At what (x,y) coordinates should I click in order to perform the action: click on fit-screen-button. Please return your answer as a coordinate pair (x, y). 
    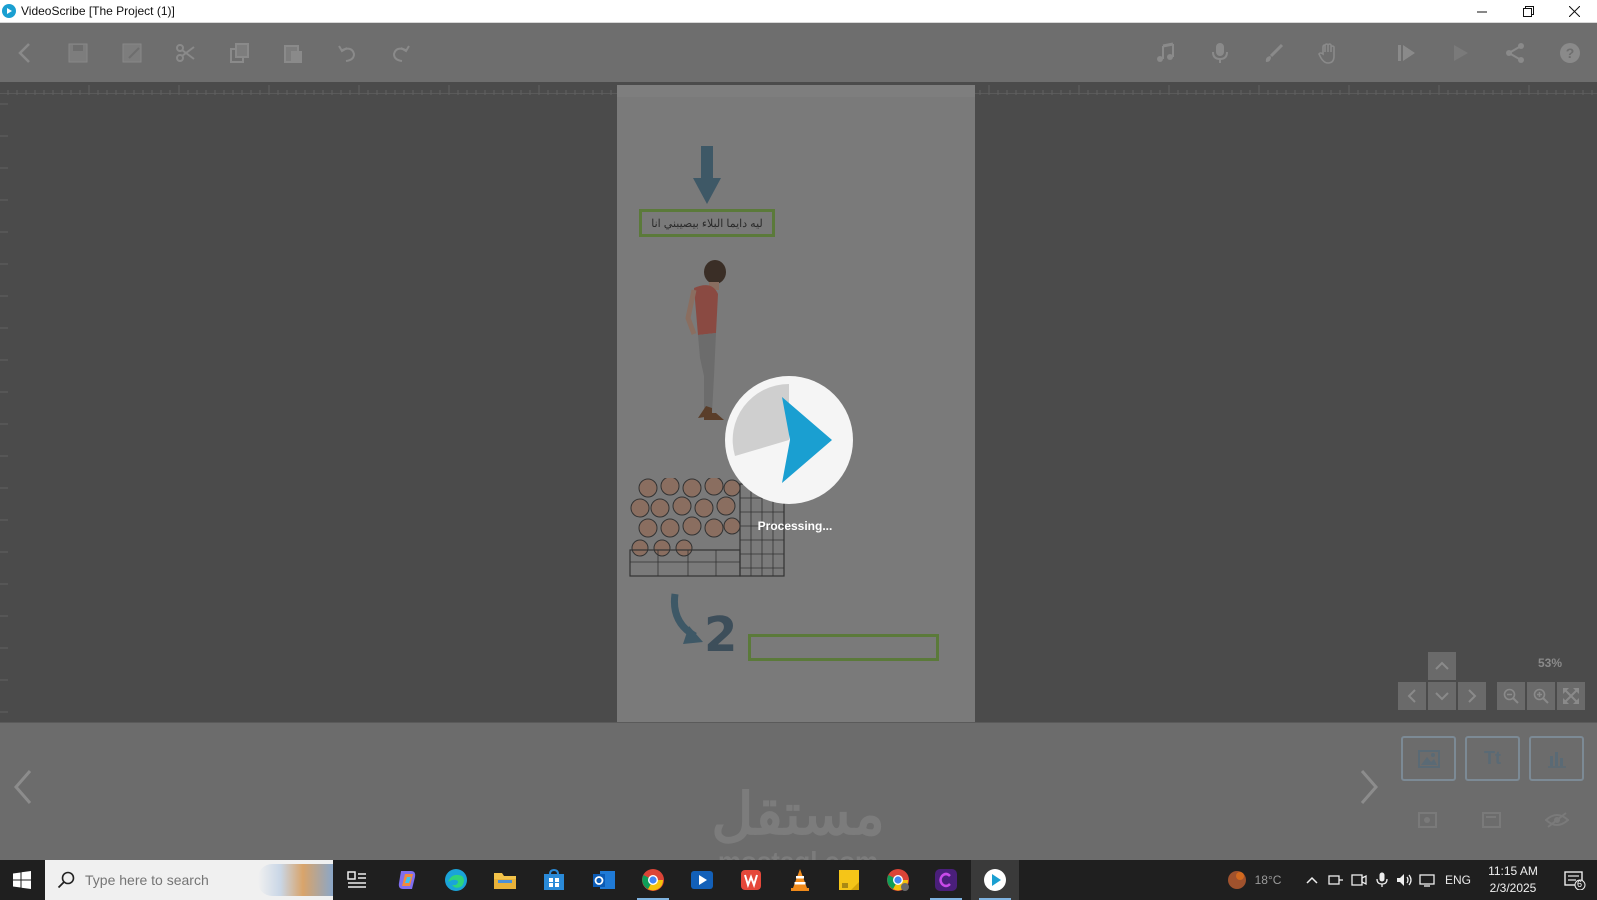
    Looking at the image, I should click on (1571, 696).